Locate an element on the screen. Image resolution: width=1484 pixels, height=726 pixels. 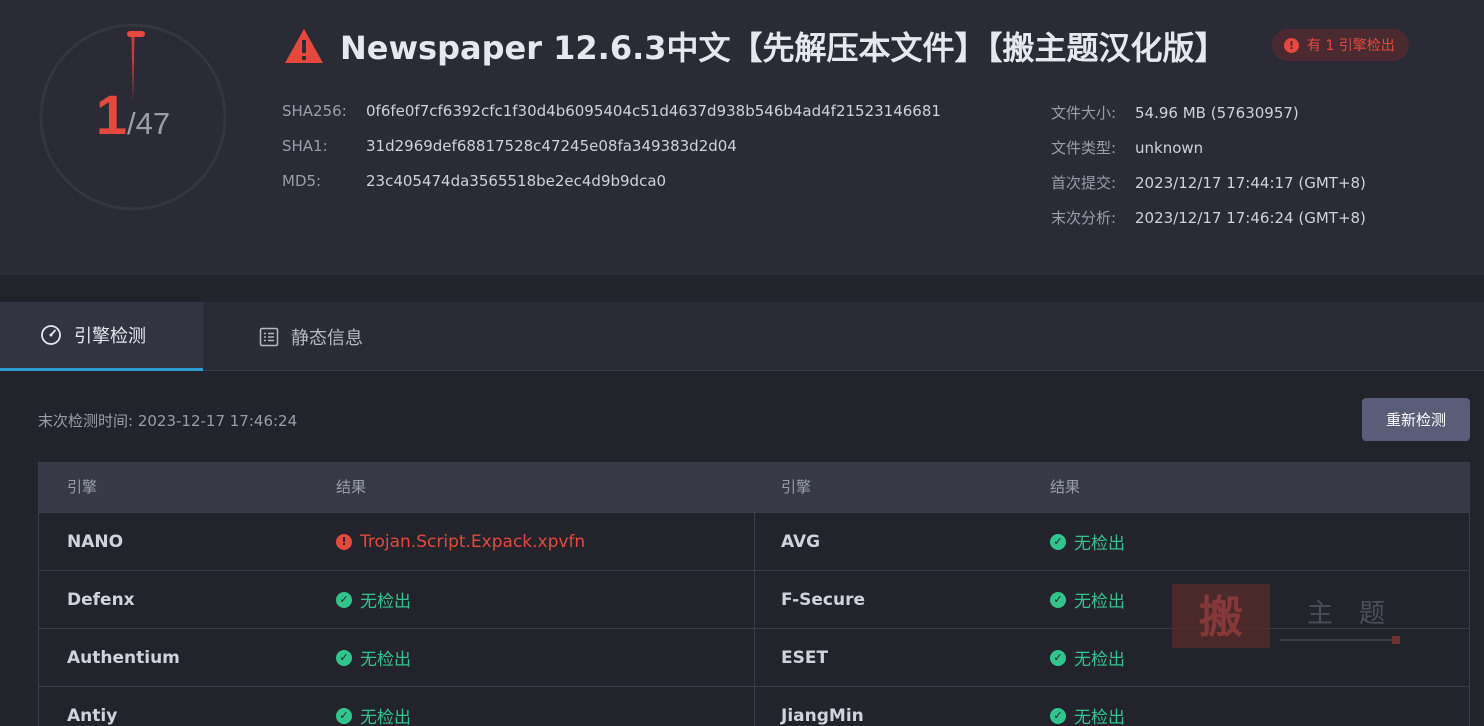
detection-badge-label: 有 1 引擎检出 is located at coordinates (1351, 46).